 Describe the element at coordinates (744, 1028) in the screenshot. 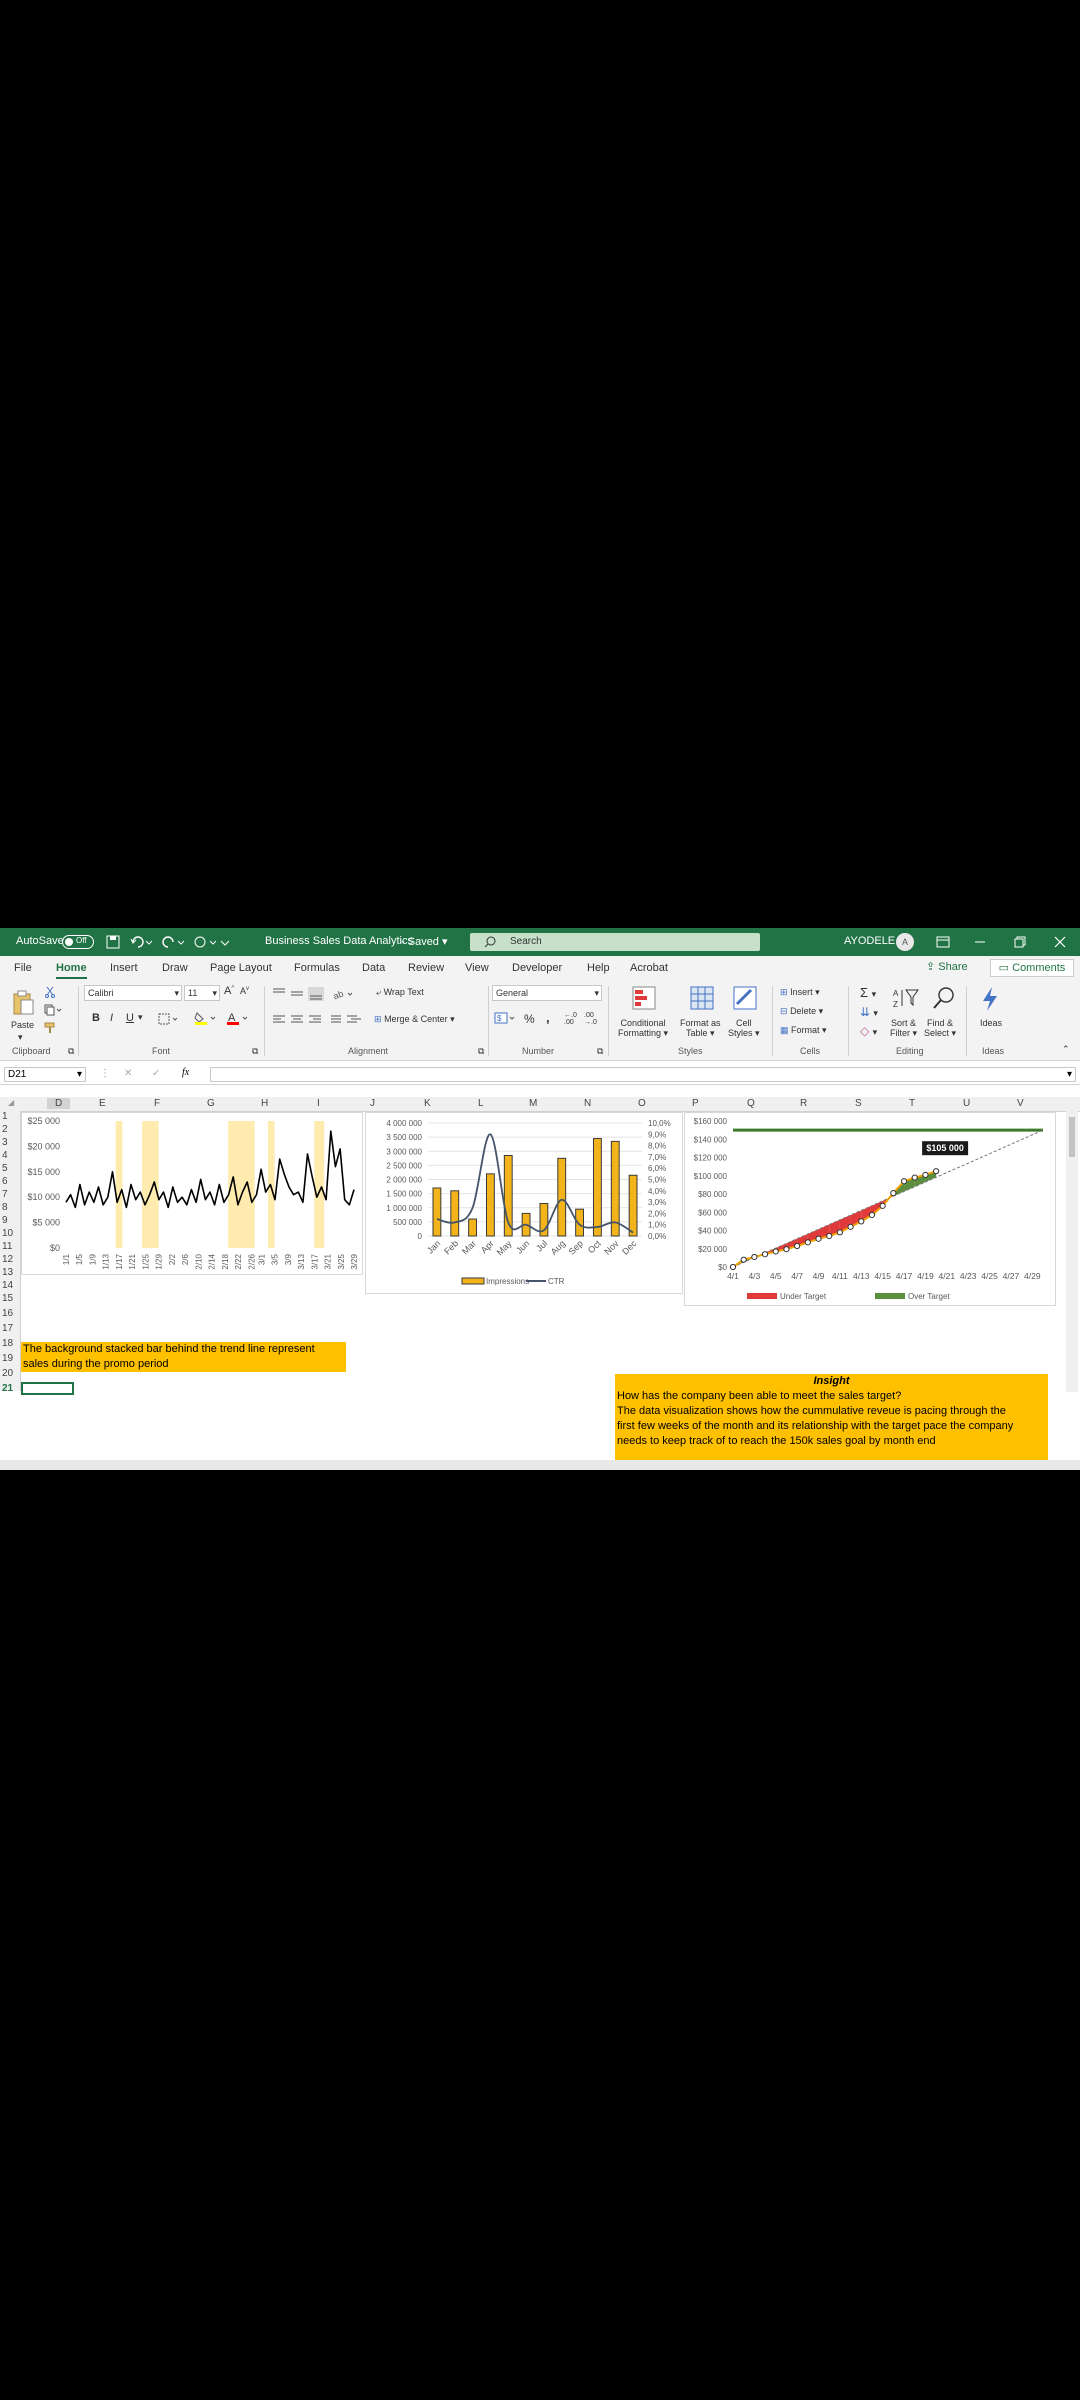

I see `cell-styles-button: Cell Styles ▾` at that location.